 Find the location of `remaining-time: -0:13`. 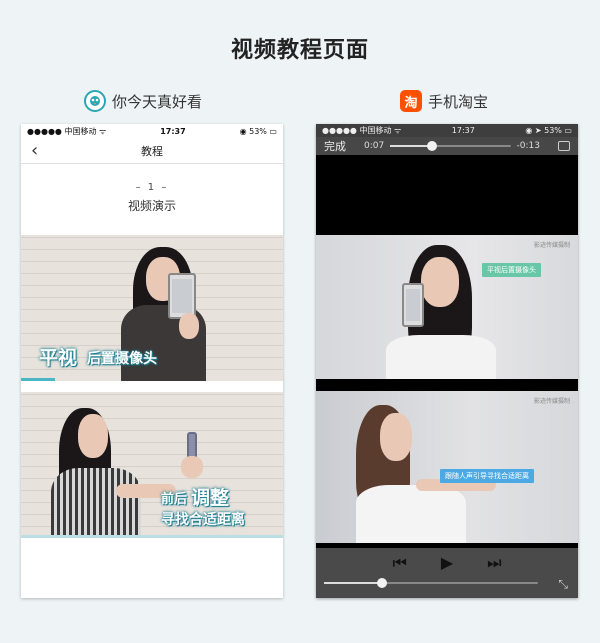

remaining-time: -0:13 is located at coordinates (528, 146).